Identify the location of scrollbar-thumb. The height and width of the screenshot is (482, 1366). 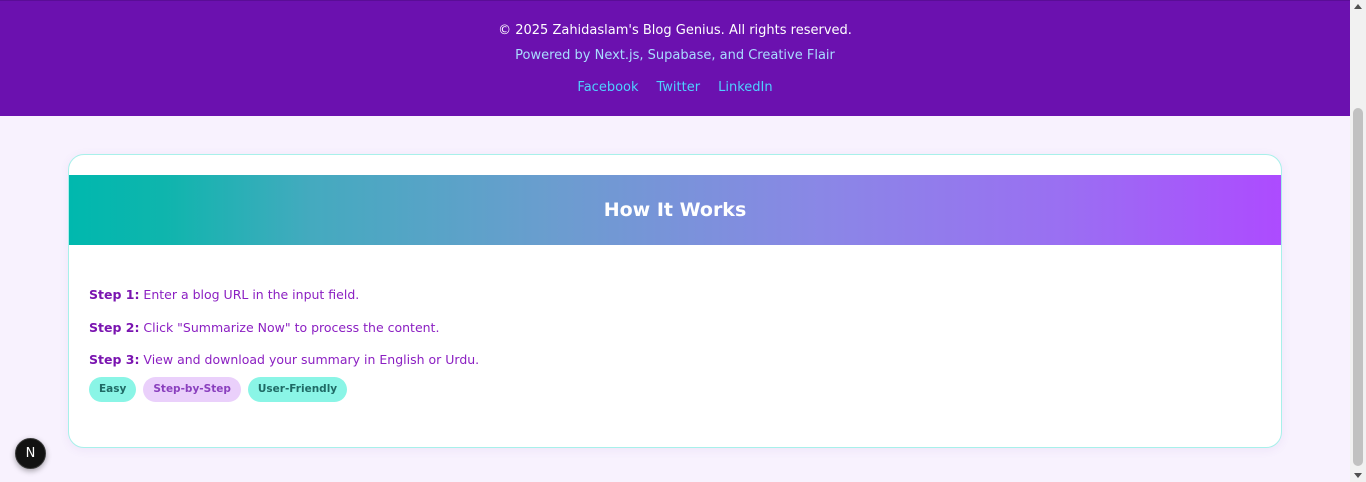
(1358, 287).